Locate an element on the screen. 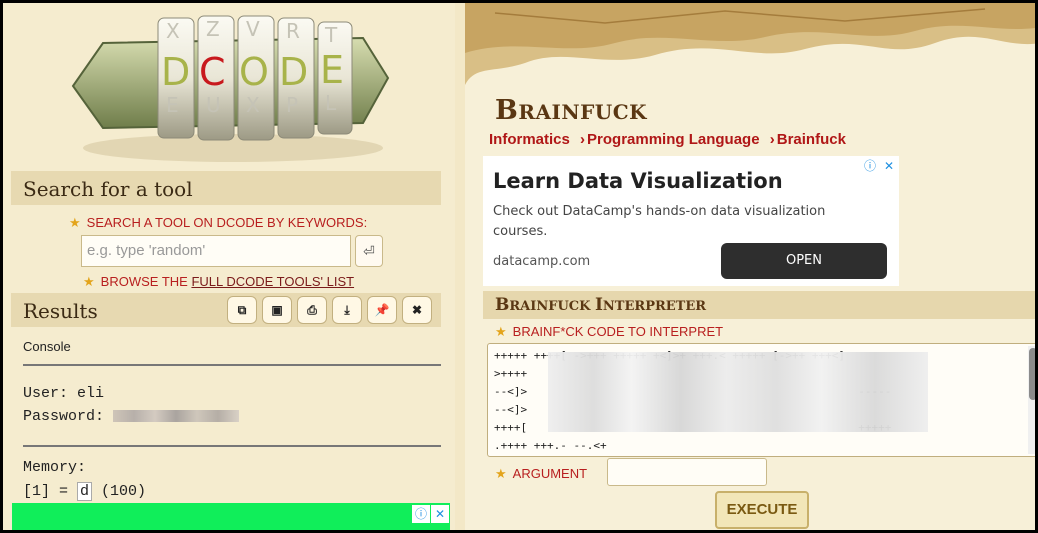 The image size is (1038, 533). code-line: --<]> is located at coordinates (511, 409).